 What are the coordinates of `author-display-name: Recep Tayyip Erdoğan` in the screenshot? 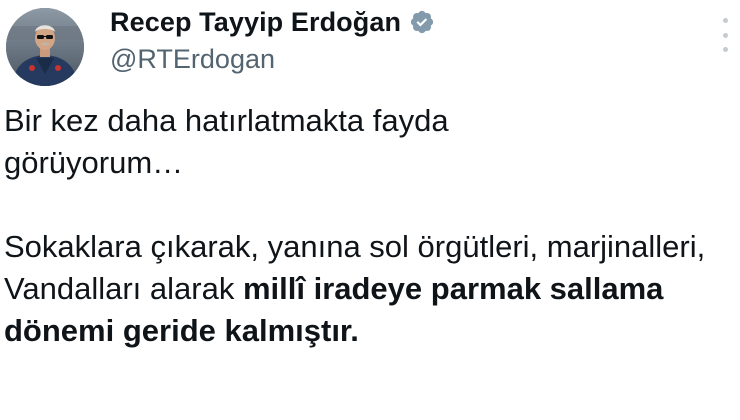 It's located at (255, 22).